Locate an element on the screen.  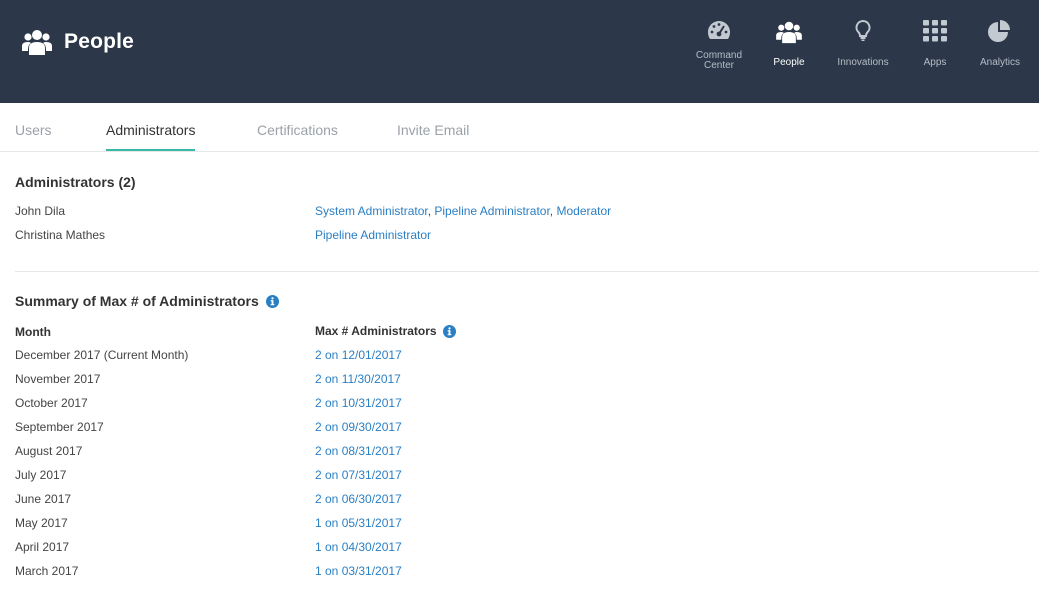
month-cell: December 2017 (Current Month) is located at coordinates (102, 355).